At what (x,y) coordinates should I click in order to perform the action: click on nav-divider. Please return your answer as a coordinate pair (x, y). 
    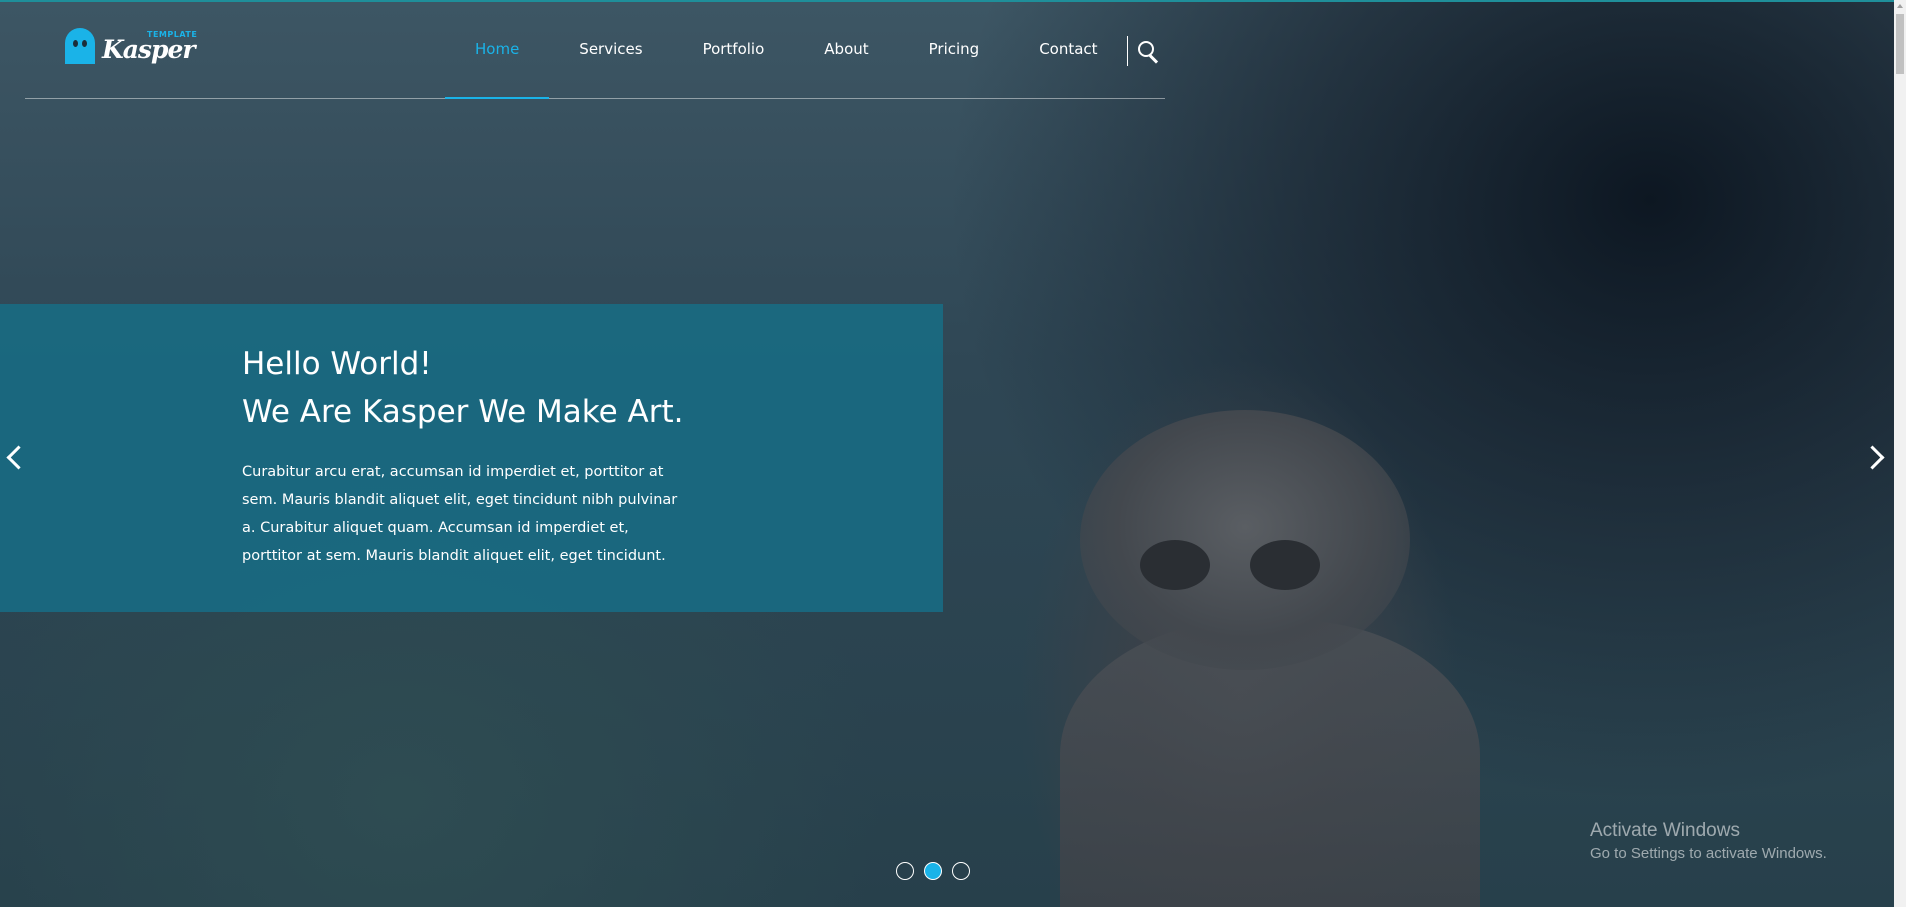
    Looking at the image, I should click on (1127, 51).